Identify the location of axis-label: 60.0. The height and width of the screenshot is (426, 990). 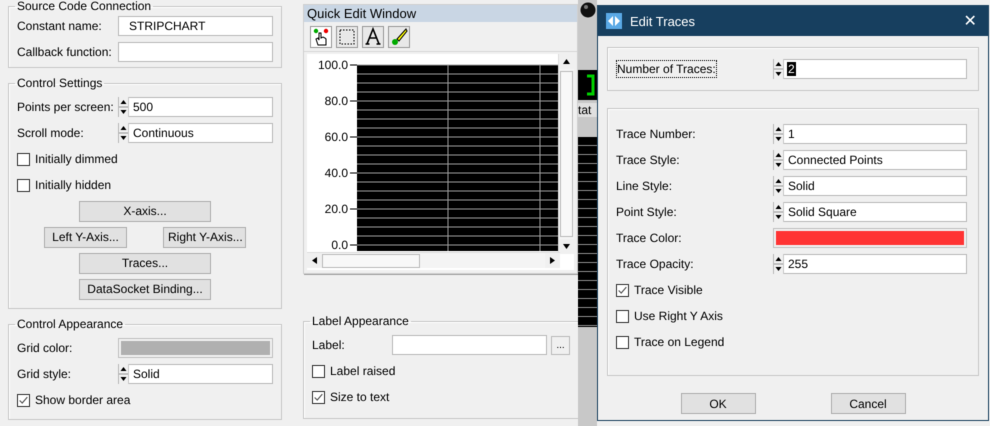
(336, 137).